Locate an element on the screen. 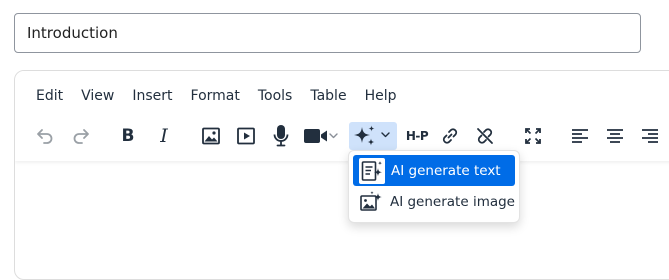  undo-icon is located at coordinates (45, 136).